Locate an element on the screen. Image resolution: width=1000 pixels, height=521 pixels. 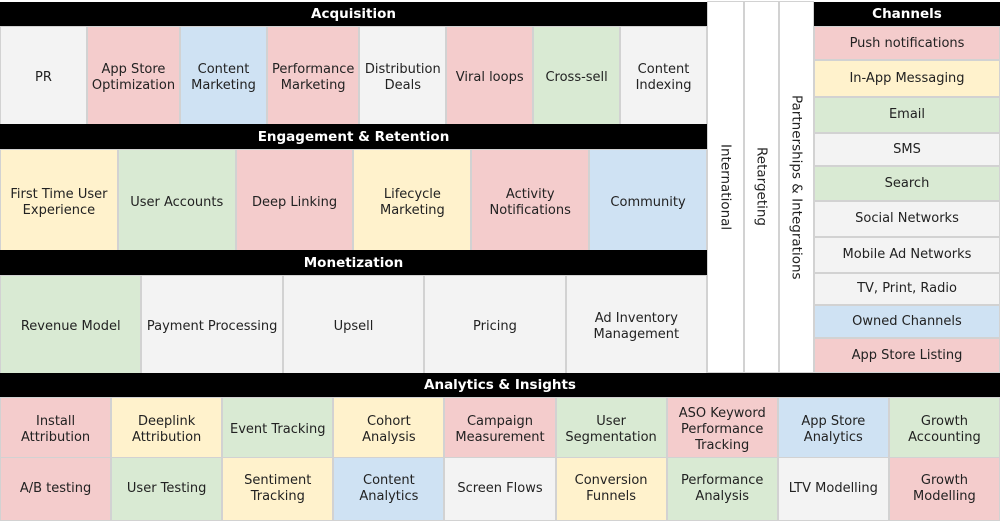
tile-viral-loops: Viral loops is located at coordinates (490, 78).